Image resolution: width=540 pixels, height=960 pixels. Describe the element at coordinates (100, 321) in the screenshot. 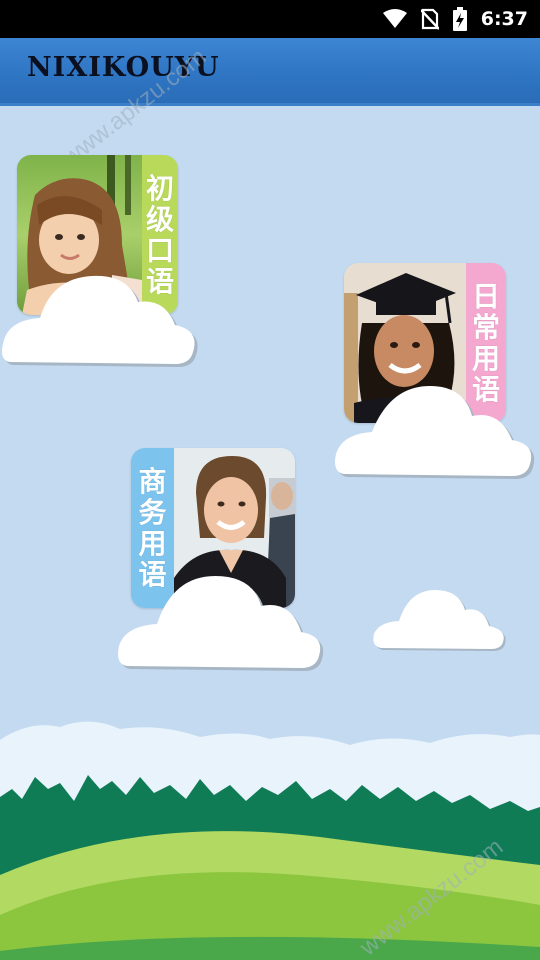

I see `cloud-beginner` at that location.